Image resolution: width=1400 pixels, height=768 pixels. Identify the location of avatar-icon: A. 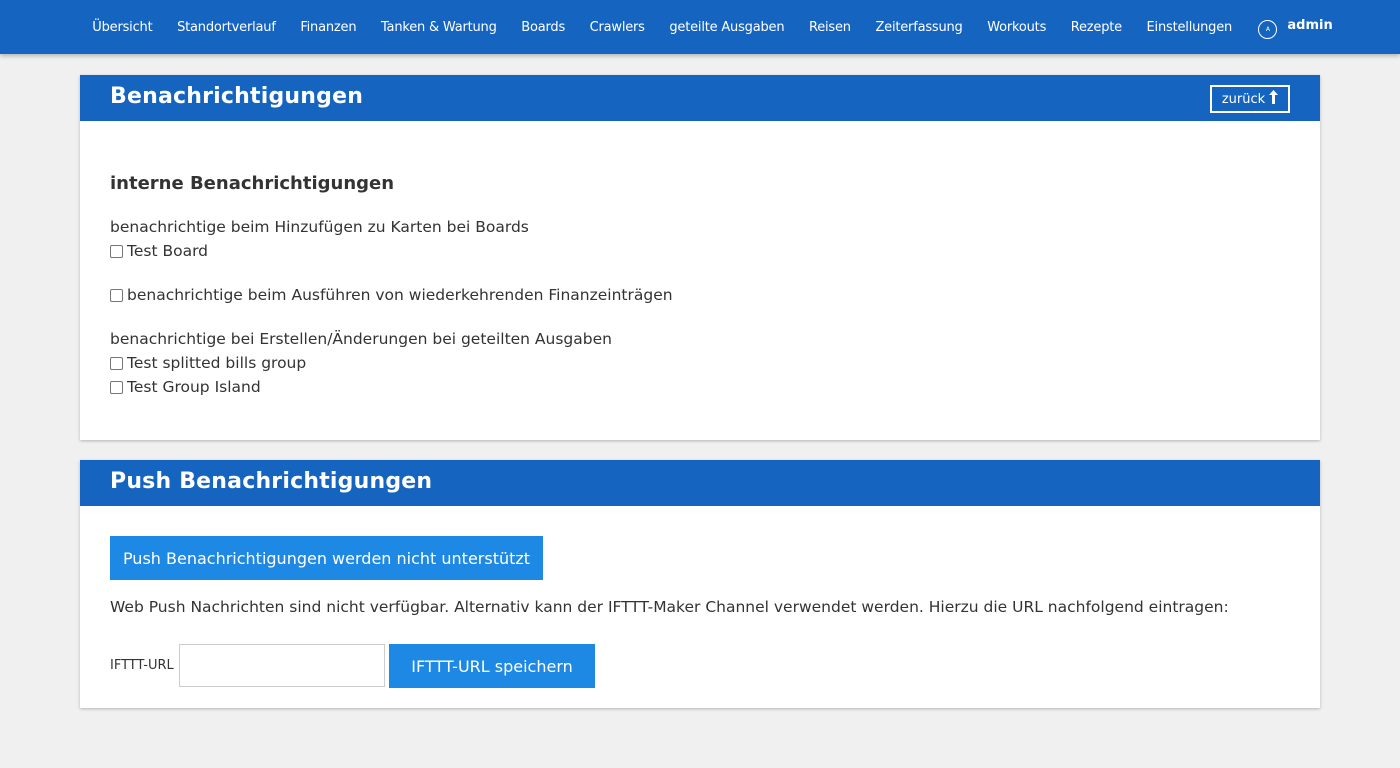
(1268, 29).